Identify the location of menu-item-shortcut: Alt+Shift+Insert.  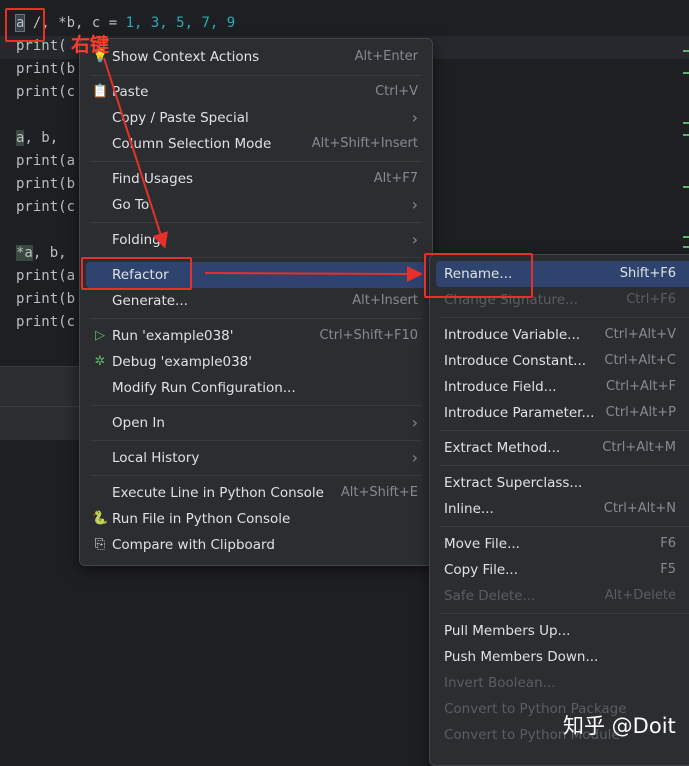
(364, 143).